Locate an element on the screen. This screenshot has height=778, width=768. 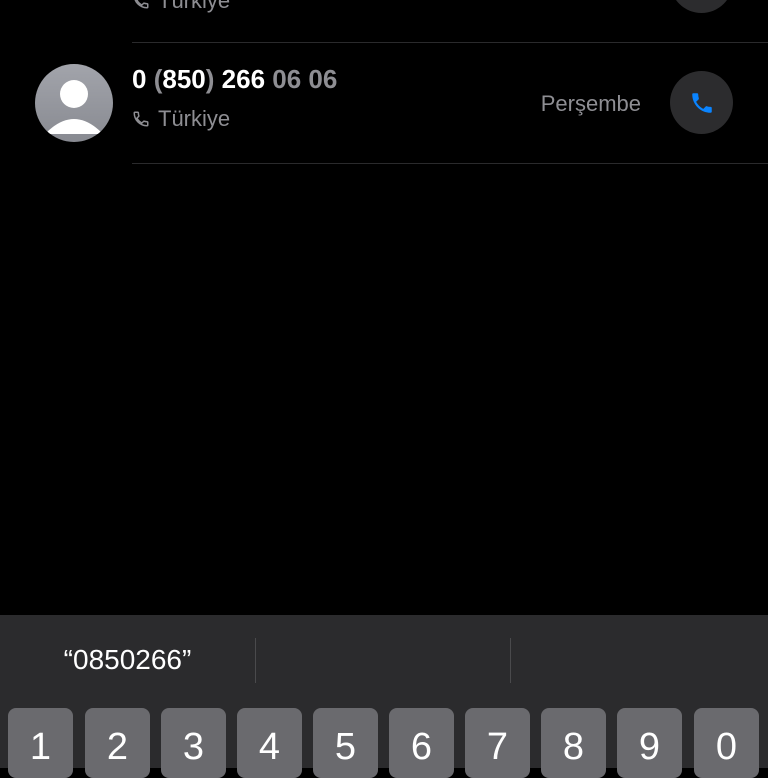
divider is located at coordinates (450, 163).